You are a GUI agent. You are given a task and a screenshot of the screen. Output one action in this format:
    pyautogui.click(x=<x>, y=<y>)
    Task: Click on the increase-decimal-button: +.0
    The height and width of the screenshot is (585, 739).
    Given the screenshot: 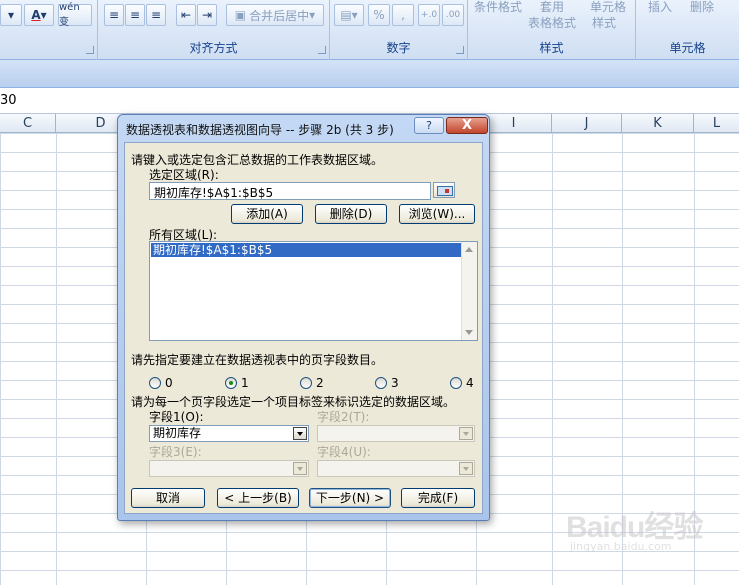 What is the action you would take?
    pyautogui.click(x=429, y=15)
    